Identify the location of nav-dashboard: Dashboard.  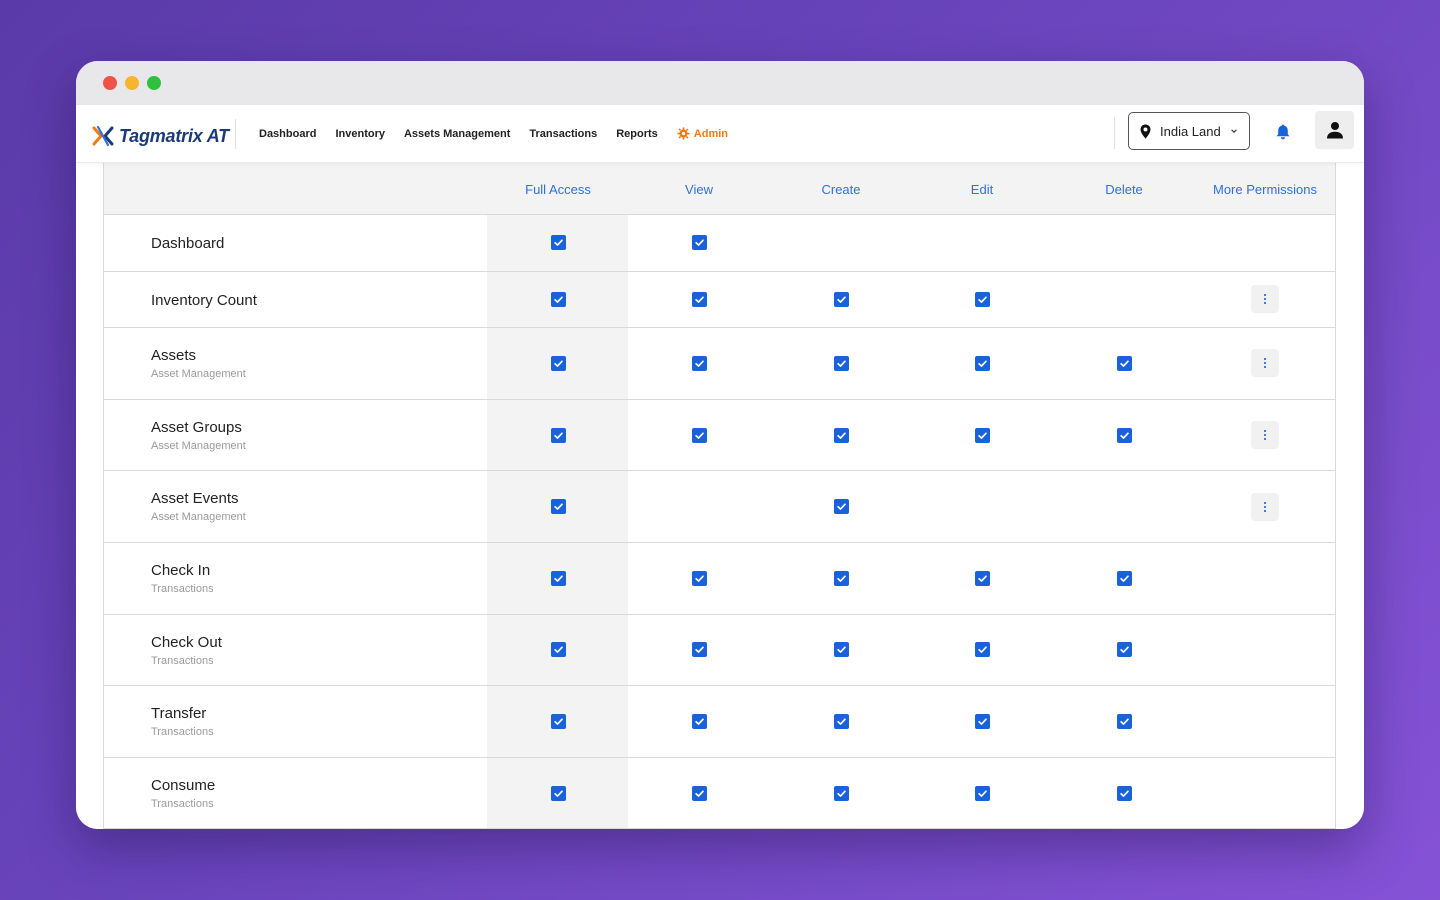
(287, 134).